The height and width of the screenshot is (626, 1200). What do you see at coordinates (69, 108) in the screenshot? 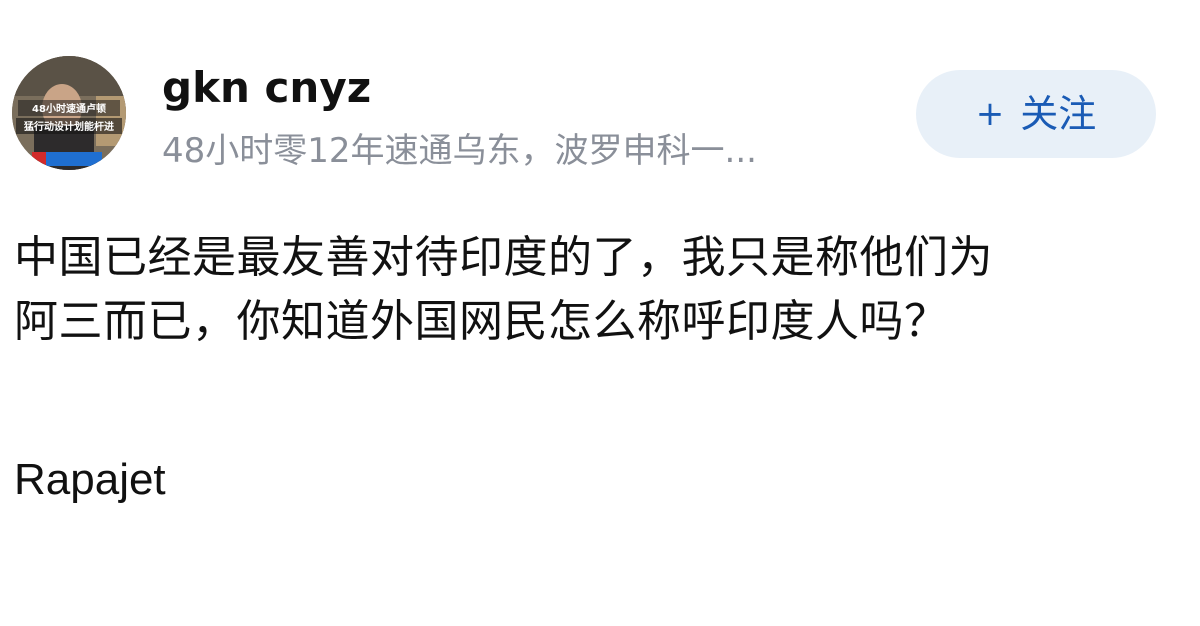
I see `avatar-caption-top: 48小时速通卢顿` at bounding box center [69, 108].